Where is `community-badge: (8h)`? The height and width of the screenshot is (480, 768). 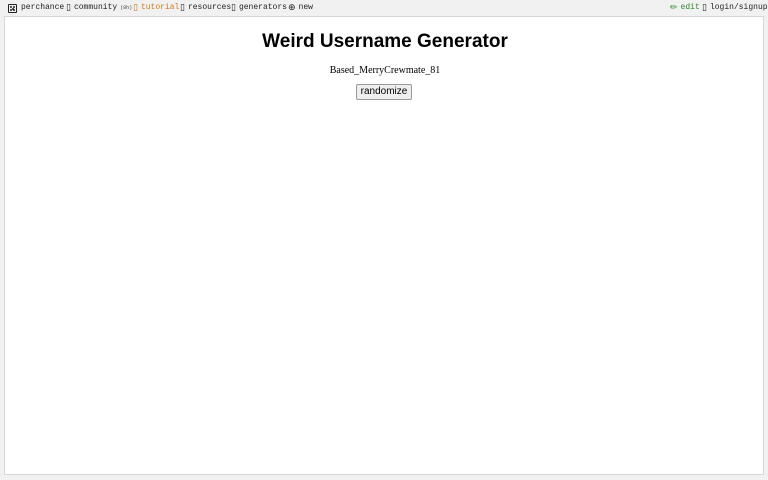
community-badge: (8h) is located at coordinates (126, 8).